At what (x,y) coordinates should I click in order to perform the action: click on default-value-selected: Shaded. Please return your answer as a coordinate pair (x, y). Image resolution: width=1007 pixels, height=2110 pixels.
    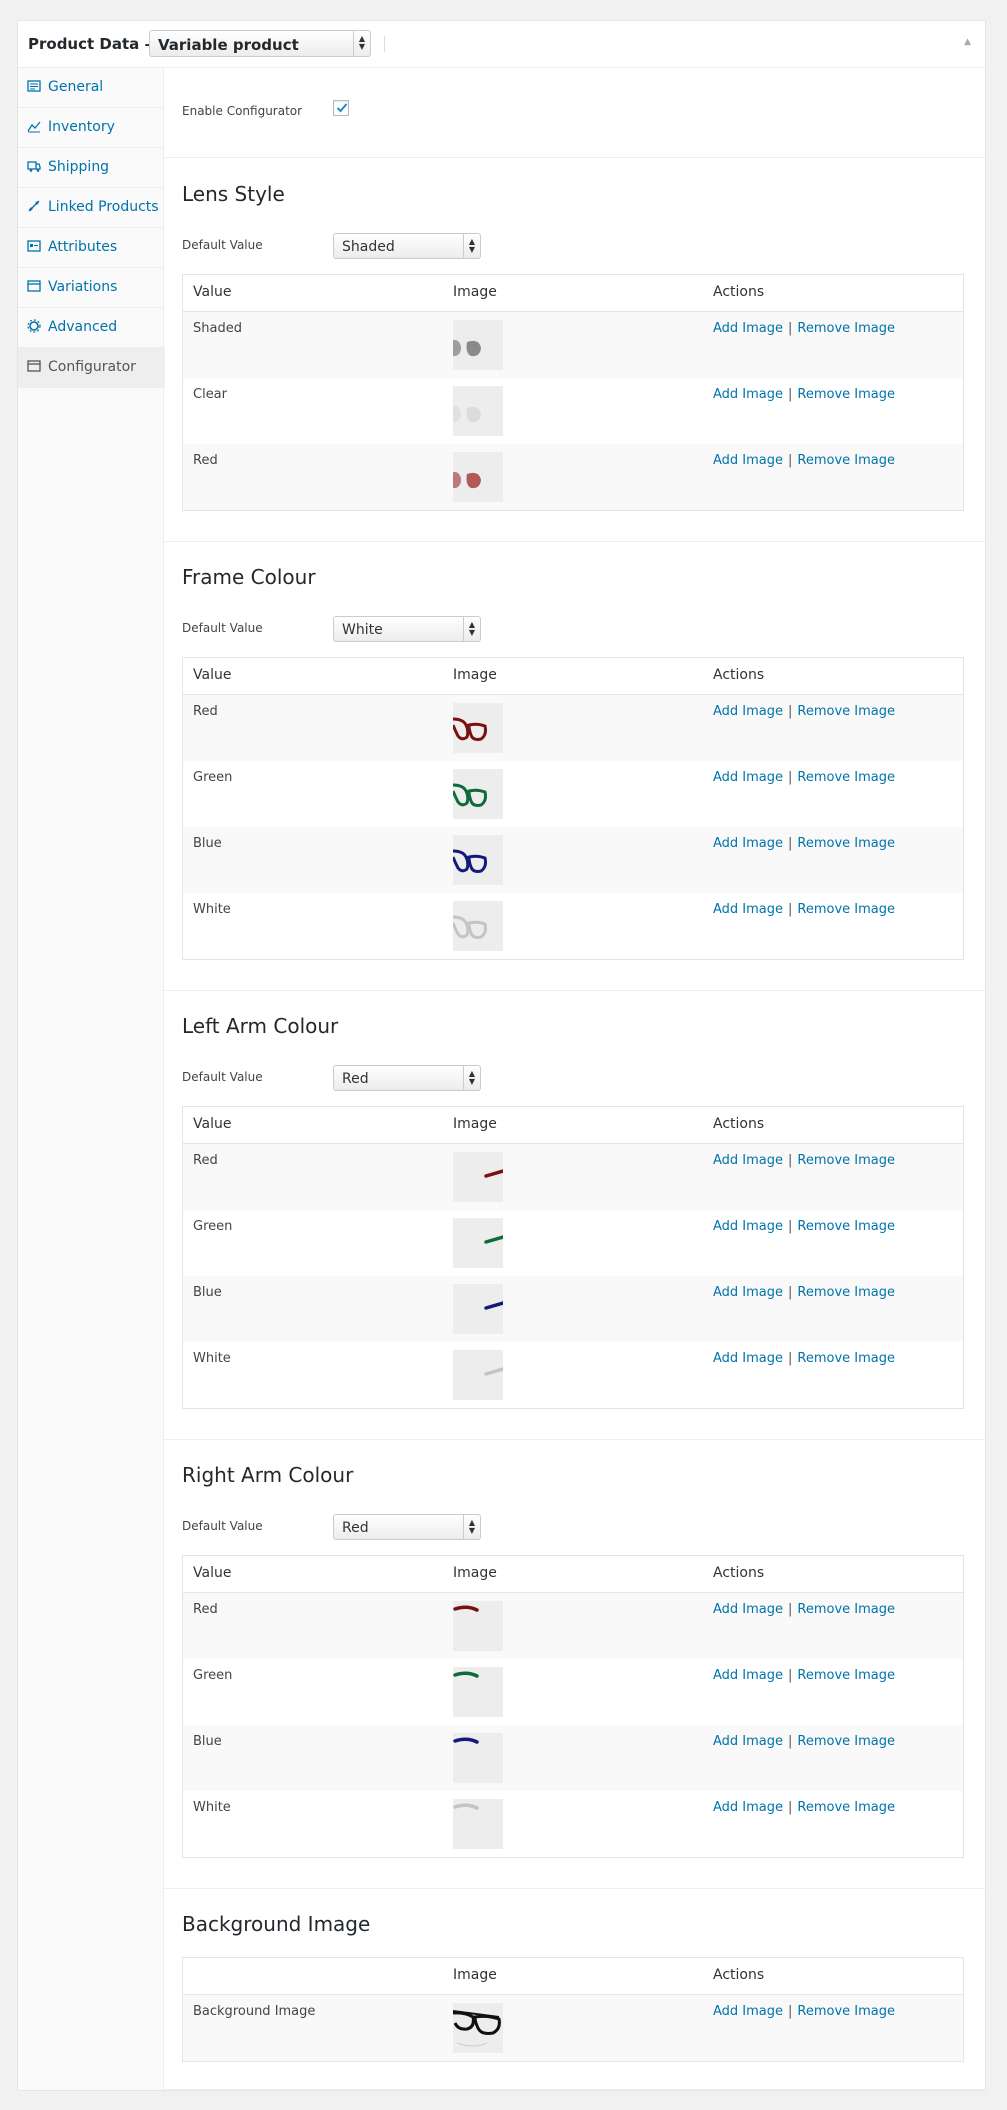
    Looking at the image, I should click on (368, 247).